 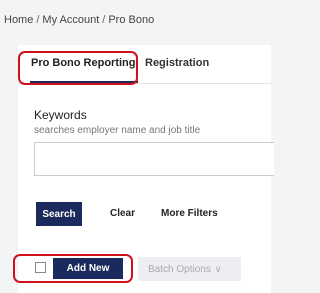 What do you see at coordinates (84, 82) in the screenshot?
I see `active-tab-indicator` at bounding box center [84, 82].